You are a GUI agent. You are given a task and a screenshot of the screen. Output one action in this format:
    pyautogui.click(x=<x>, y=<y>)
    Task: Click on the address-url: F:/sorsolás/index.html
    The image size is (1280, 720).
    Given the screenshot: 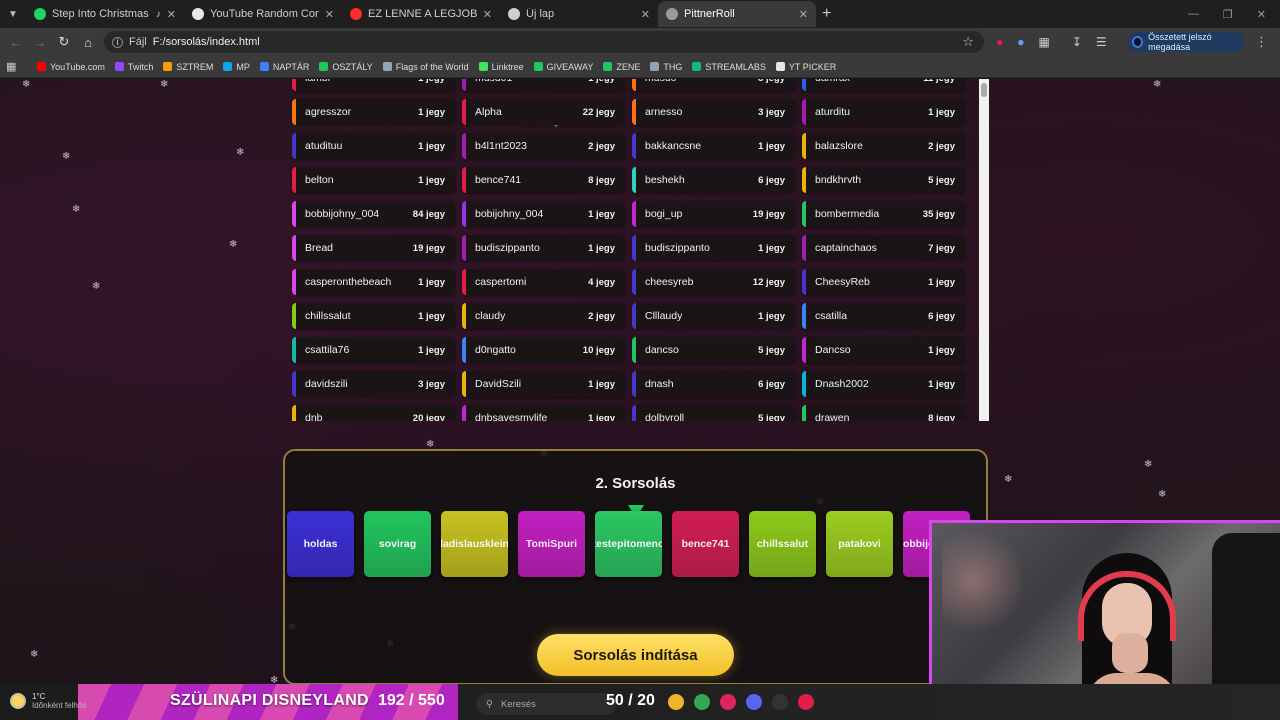 What is the action you would take?
    pyautogui.click(x=206, y=42)
    